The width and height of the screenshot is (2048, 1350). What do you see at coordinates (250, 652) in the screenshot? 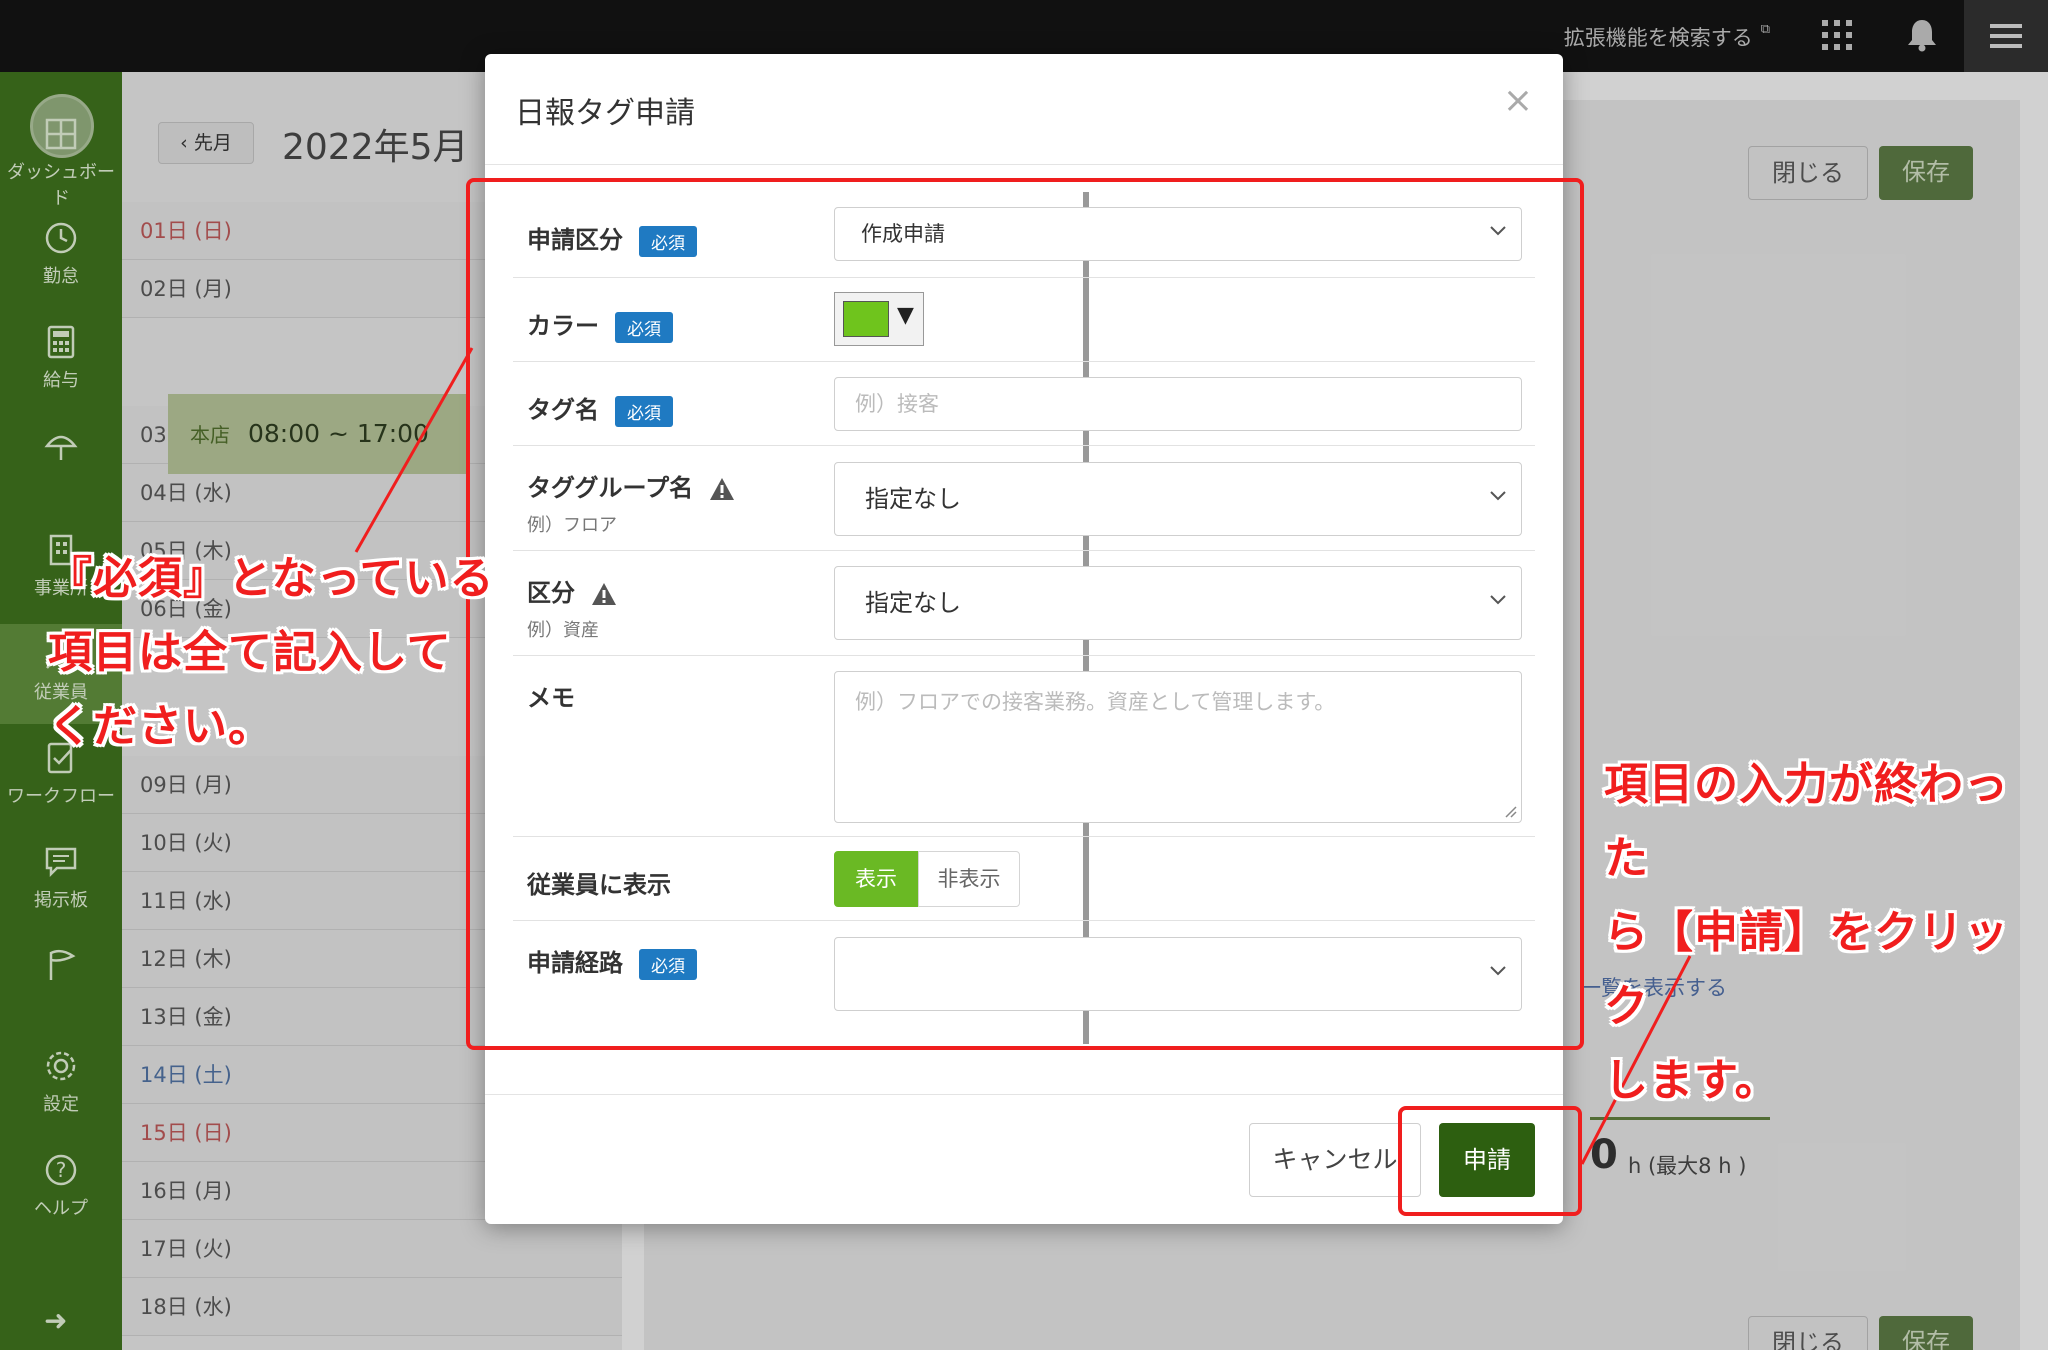
I see `annotation-left-line2: 項目は全て記入して` at bounding box center [250, 652].